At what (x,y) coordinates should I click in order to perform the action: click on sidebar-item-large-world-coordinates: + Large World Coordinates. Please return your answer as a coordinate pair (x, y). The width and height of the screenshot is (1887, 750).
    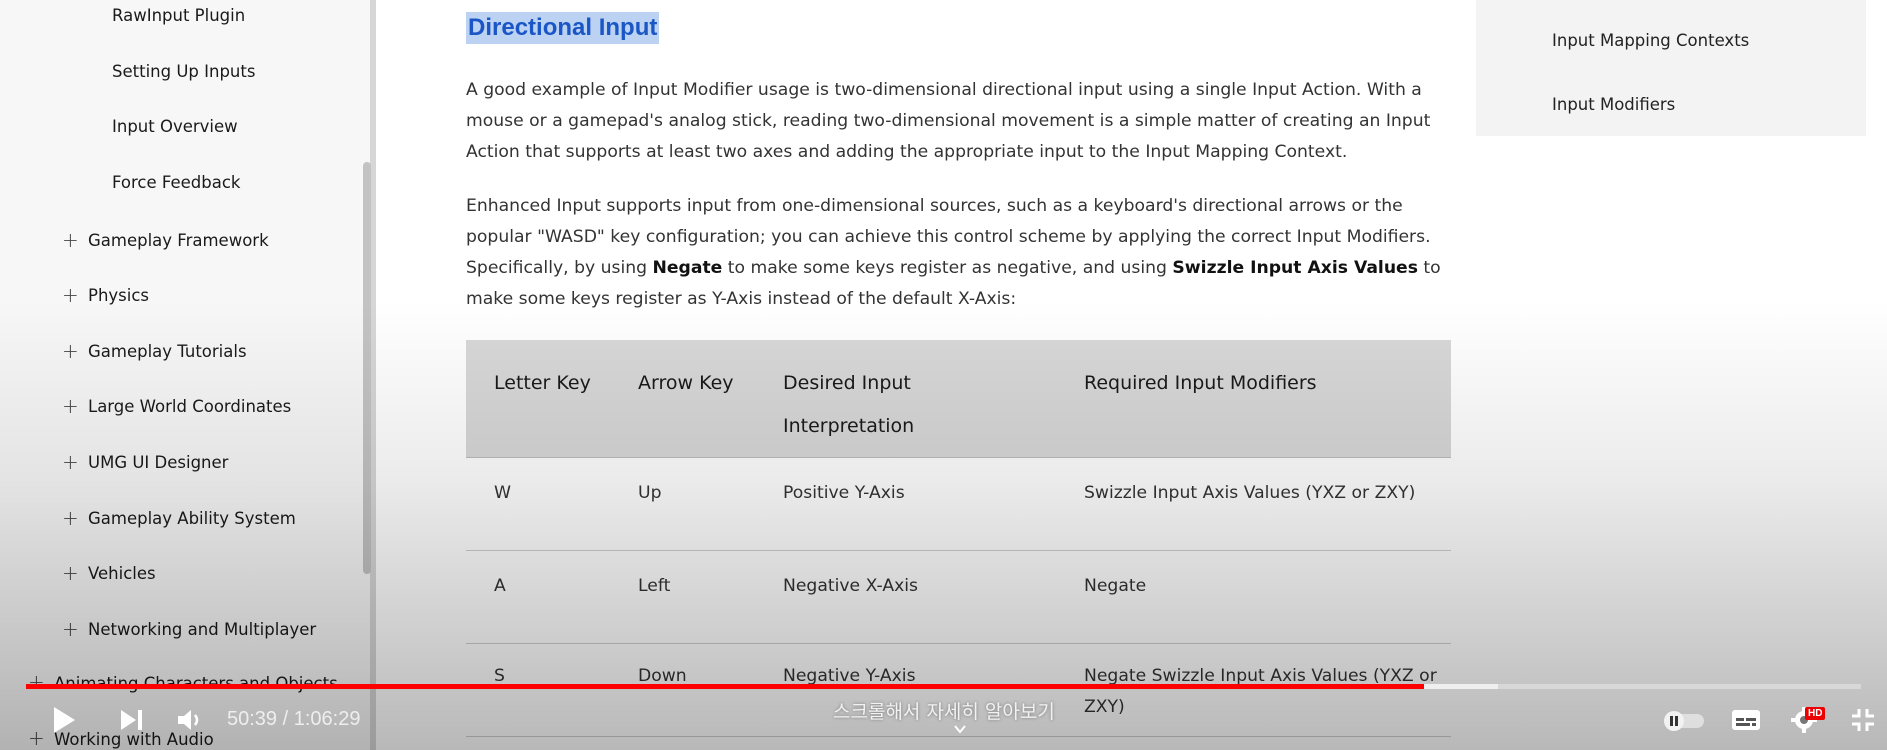
    Looking at the image, I should click on (177, 405).